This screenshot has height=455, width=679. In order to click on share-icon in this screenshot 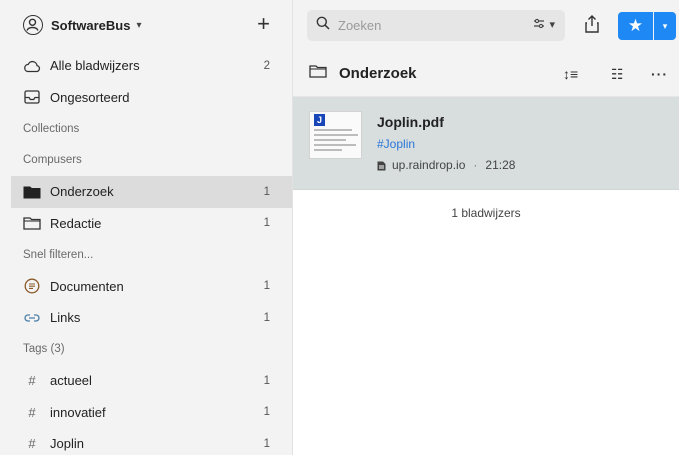, I will do `click(592, 24)`.